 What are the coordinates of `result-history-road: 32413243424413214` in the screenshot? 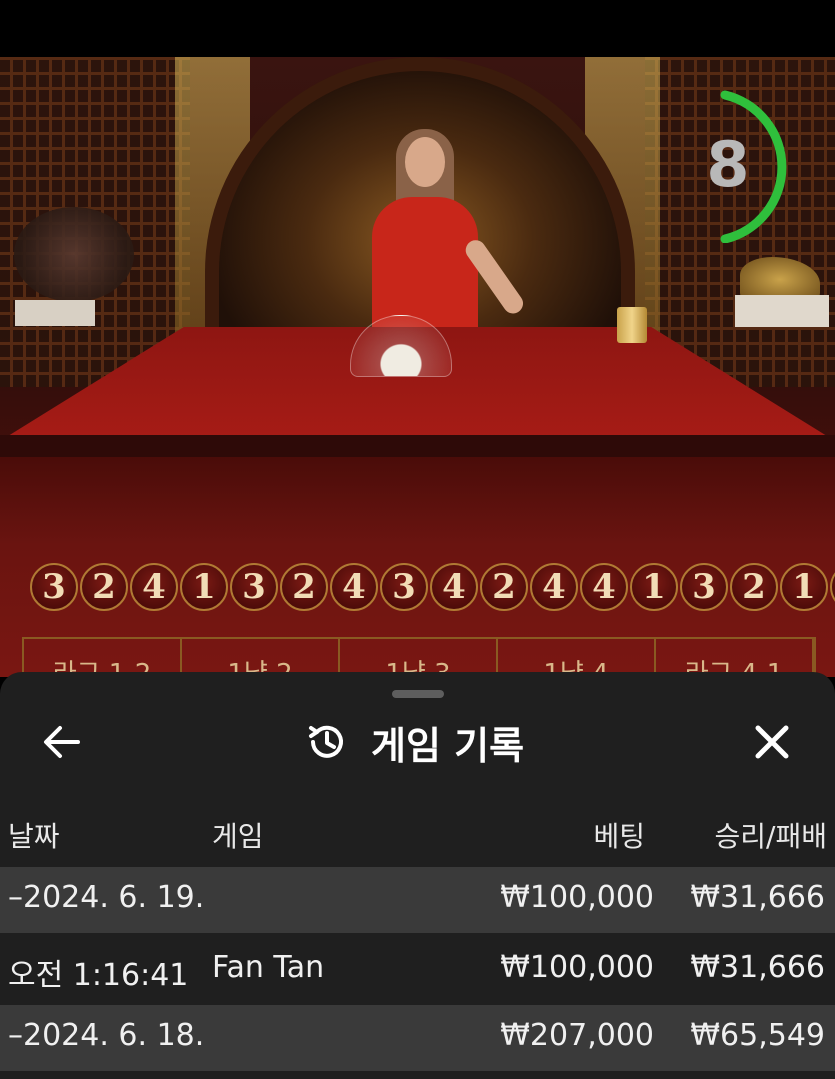 It's located at (431, 592).